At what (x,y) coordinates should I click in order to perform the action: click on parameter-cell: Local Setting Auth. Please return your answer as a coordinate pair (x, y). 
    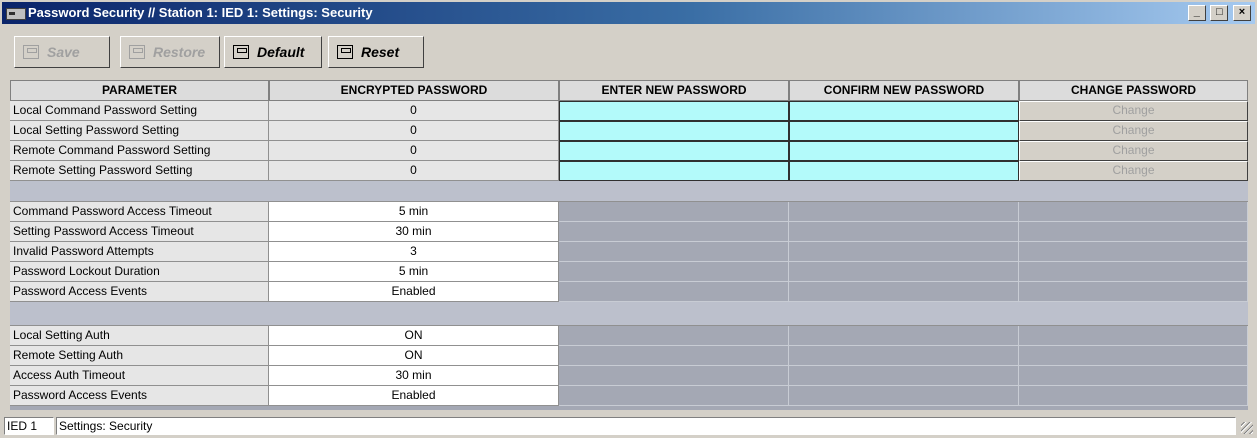
    Looking at the image, I should click on (139, 336).